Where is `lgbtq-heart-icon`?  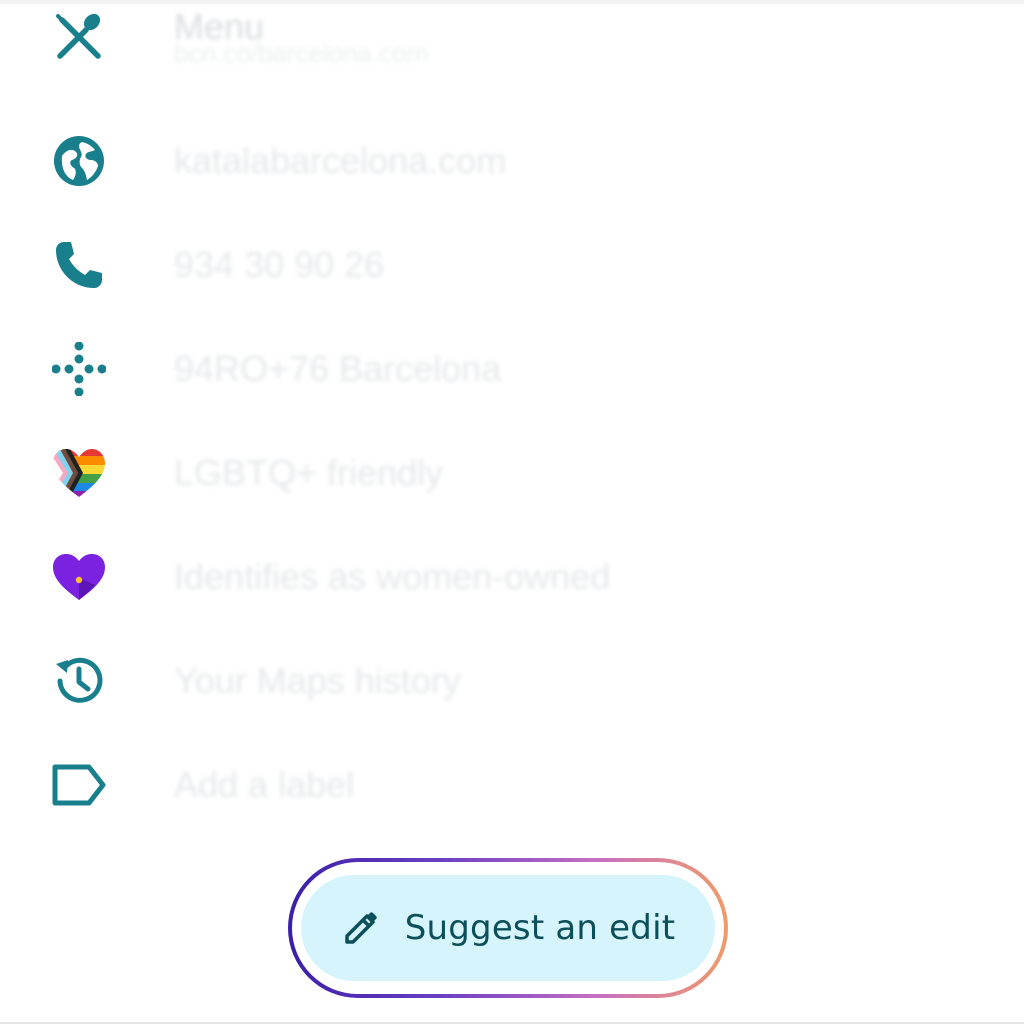 lgbtq-heart-icon is located at coordinates (79, 473).